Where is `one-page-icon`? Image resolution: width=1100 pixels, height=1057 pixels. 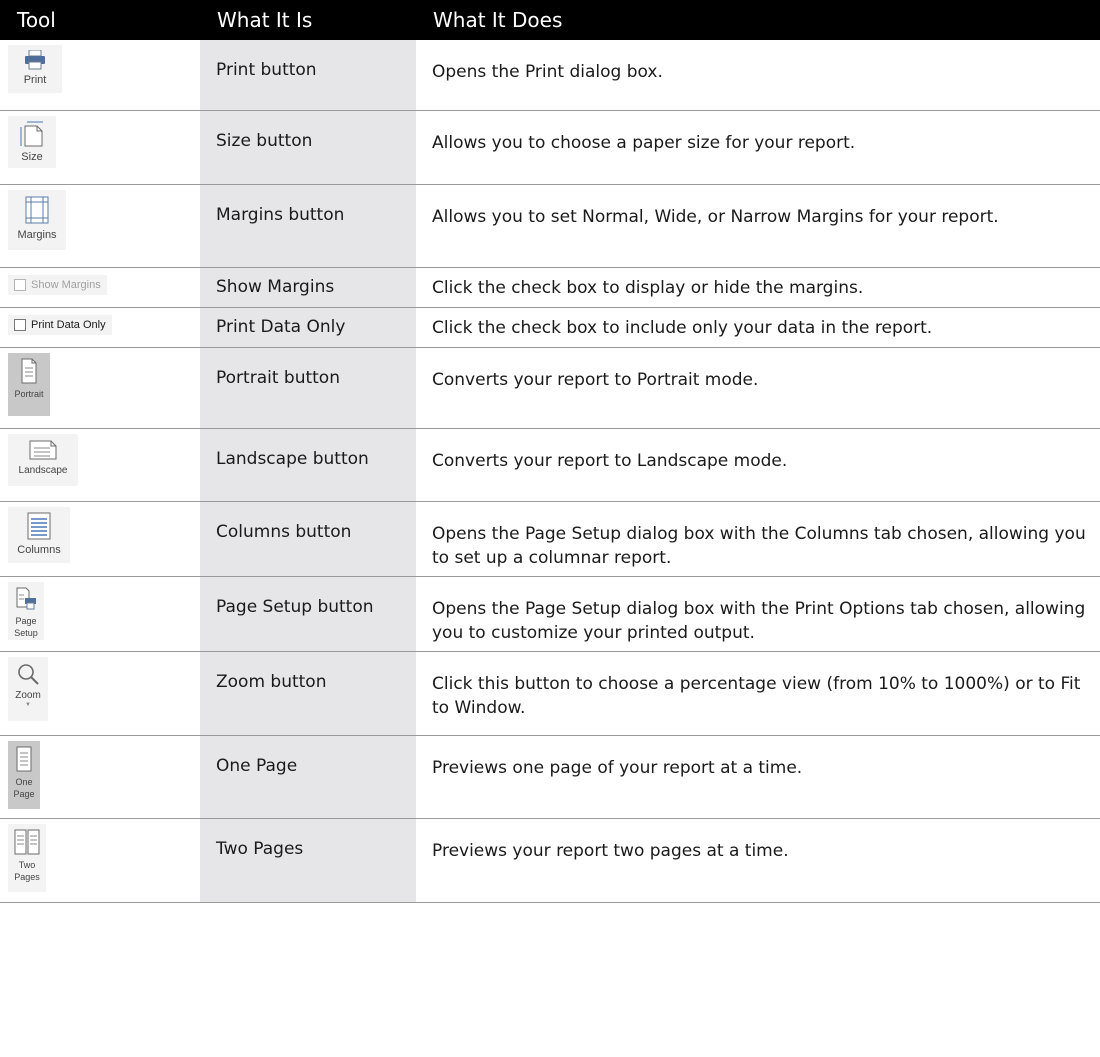 one-page-icon is located at coordinates (24, 758).